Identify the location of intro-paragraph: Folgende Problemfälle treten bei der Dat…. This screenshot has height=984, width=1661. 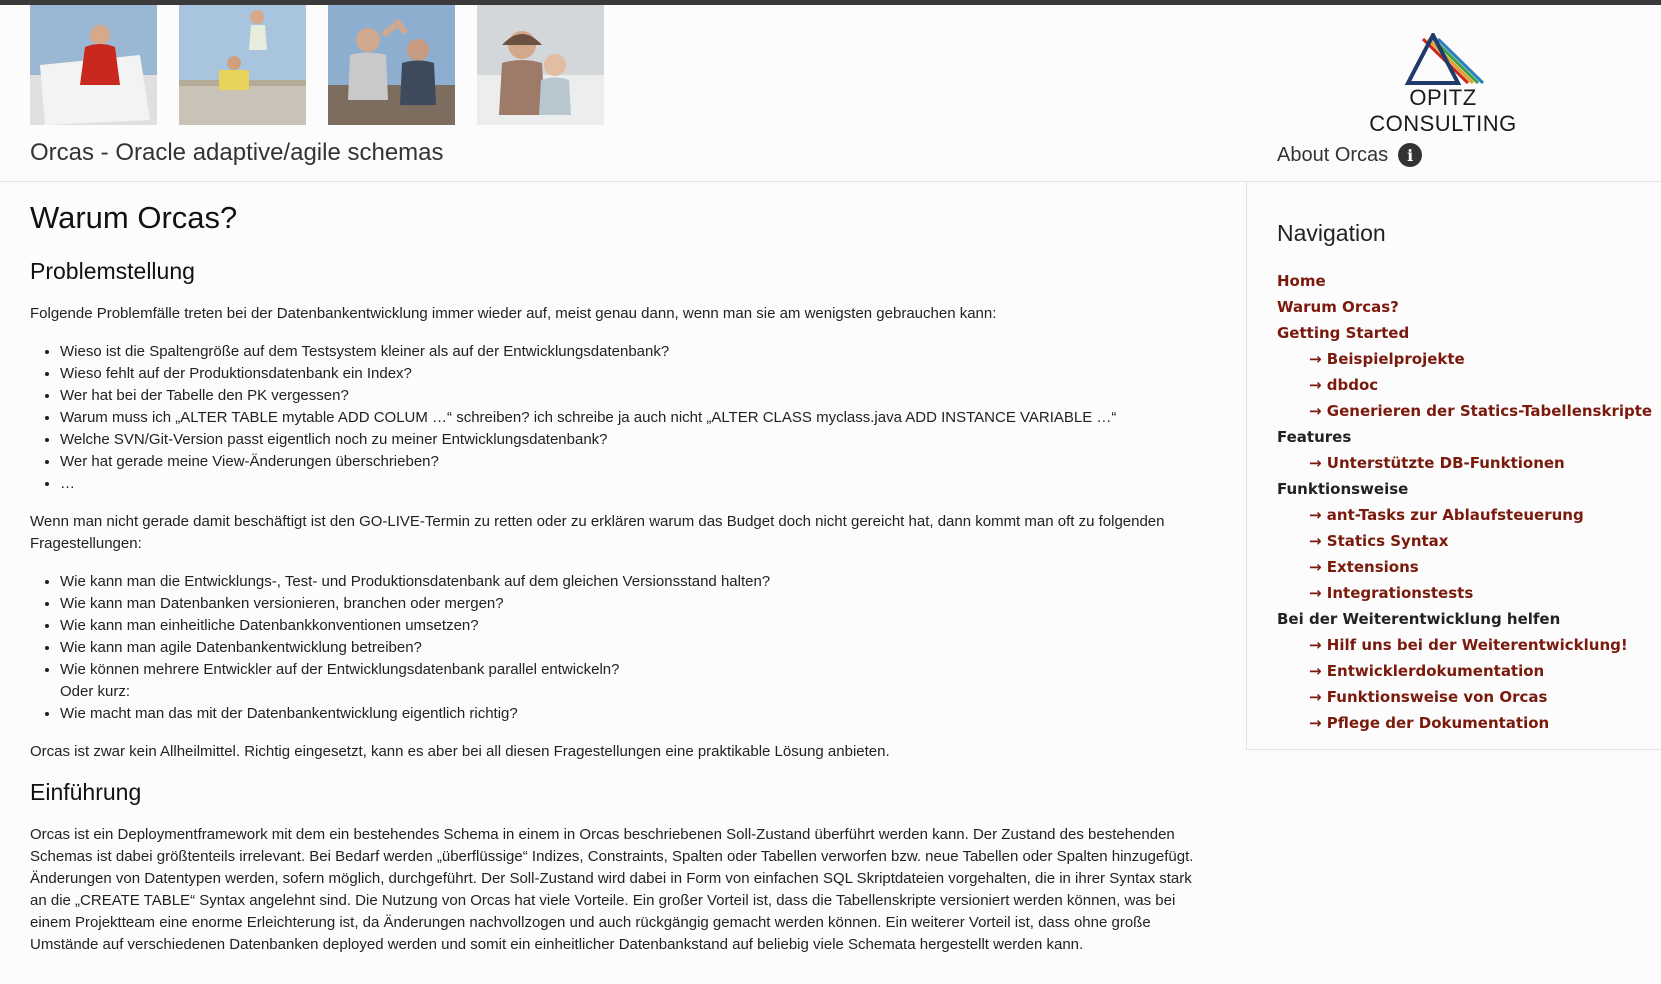
(513, 313).